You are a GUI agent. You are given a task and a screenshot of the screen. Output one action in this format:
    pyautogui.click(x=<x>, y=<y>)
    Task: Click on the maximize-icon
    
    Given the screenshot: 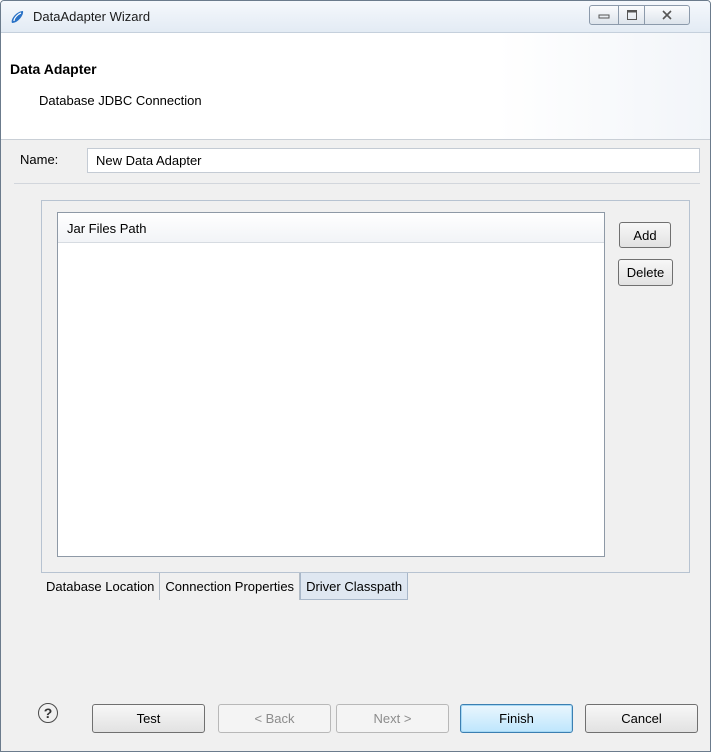 What is the action you would take?
    pyautogui.click(x=631, y=15)
    